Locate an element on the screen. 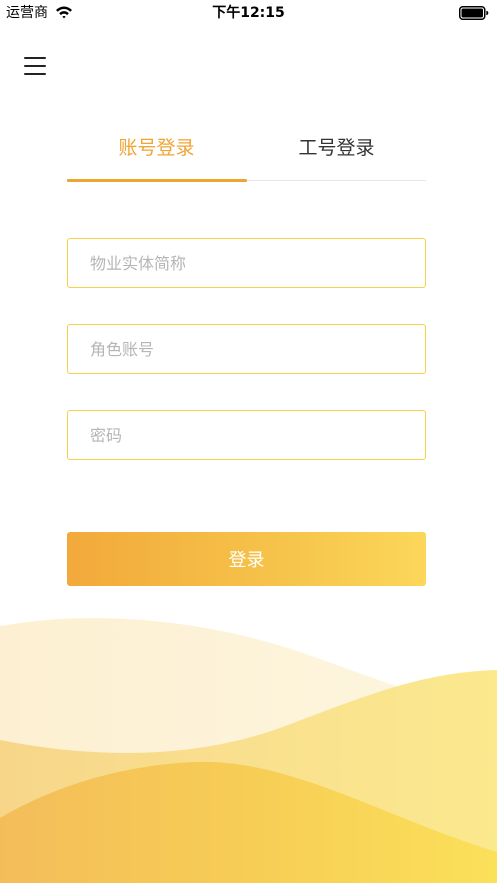 This screenshot has height=883, width=497. password-field is located at coordinates (246, 435).